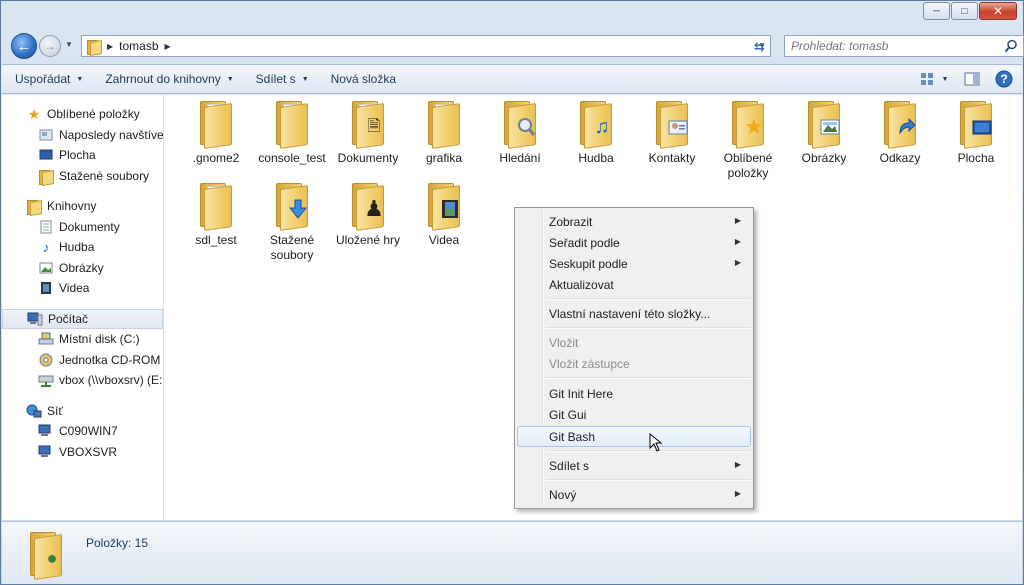 This screenshot has width=1024, height=585. Describe the element at coordinates (46, 556) in the screenshot. I see `user-folder-icon: ●` at that location.